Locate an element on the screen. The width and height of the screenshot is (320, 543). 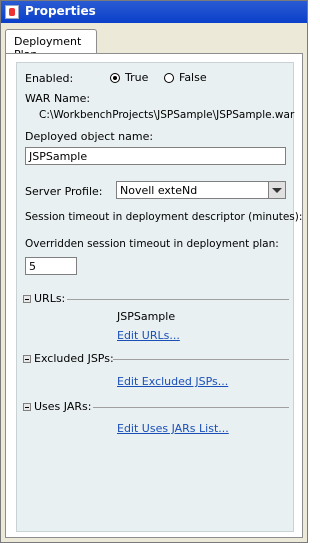
chevron-down-icon is located at coordinates (276, 190).